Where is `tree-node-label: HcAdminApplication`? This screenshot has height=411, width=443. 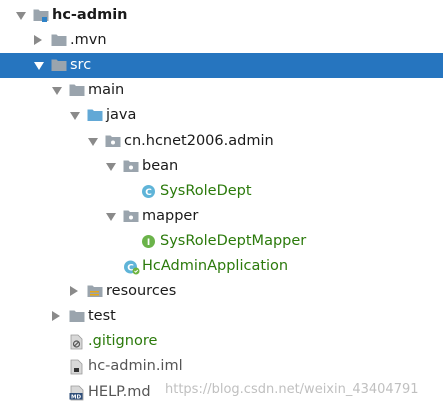
tree-node-label: HcAdminApplication is located at coordinates (215, 266).